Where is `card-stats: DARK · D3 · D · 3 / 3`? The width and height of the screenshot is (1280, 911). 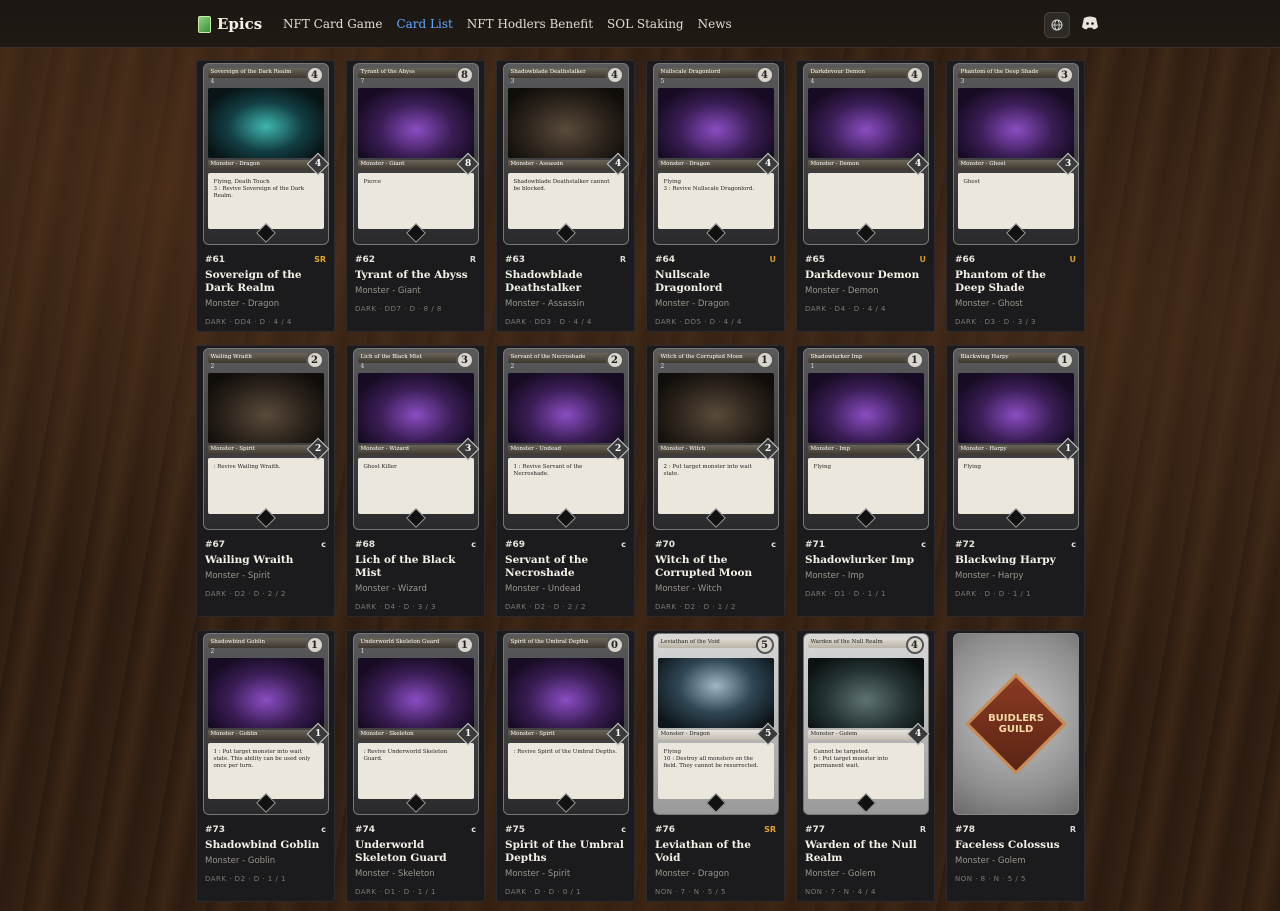 card-stats: DARK · D3 · D · 3 / 3 is located at coordinates (995, 322).